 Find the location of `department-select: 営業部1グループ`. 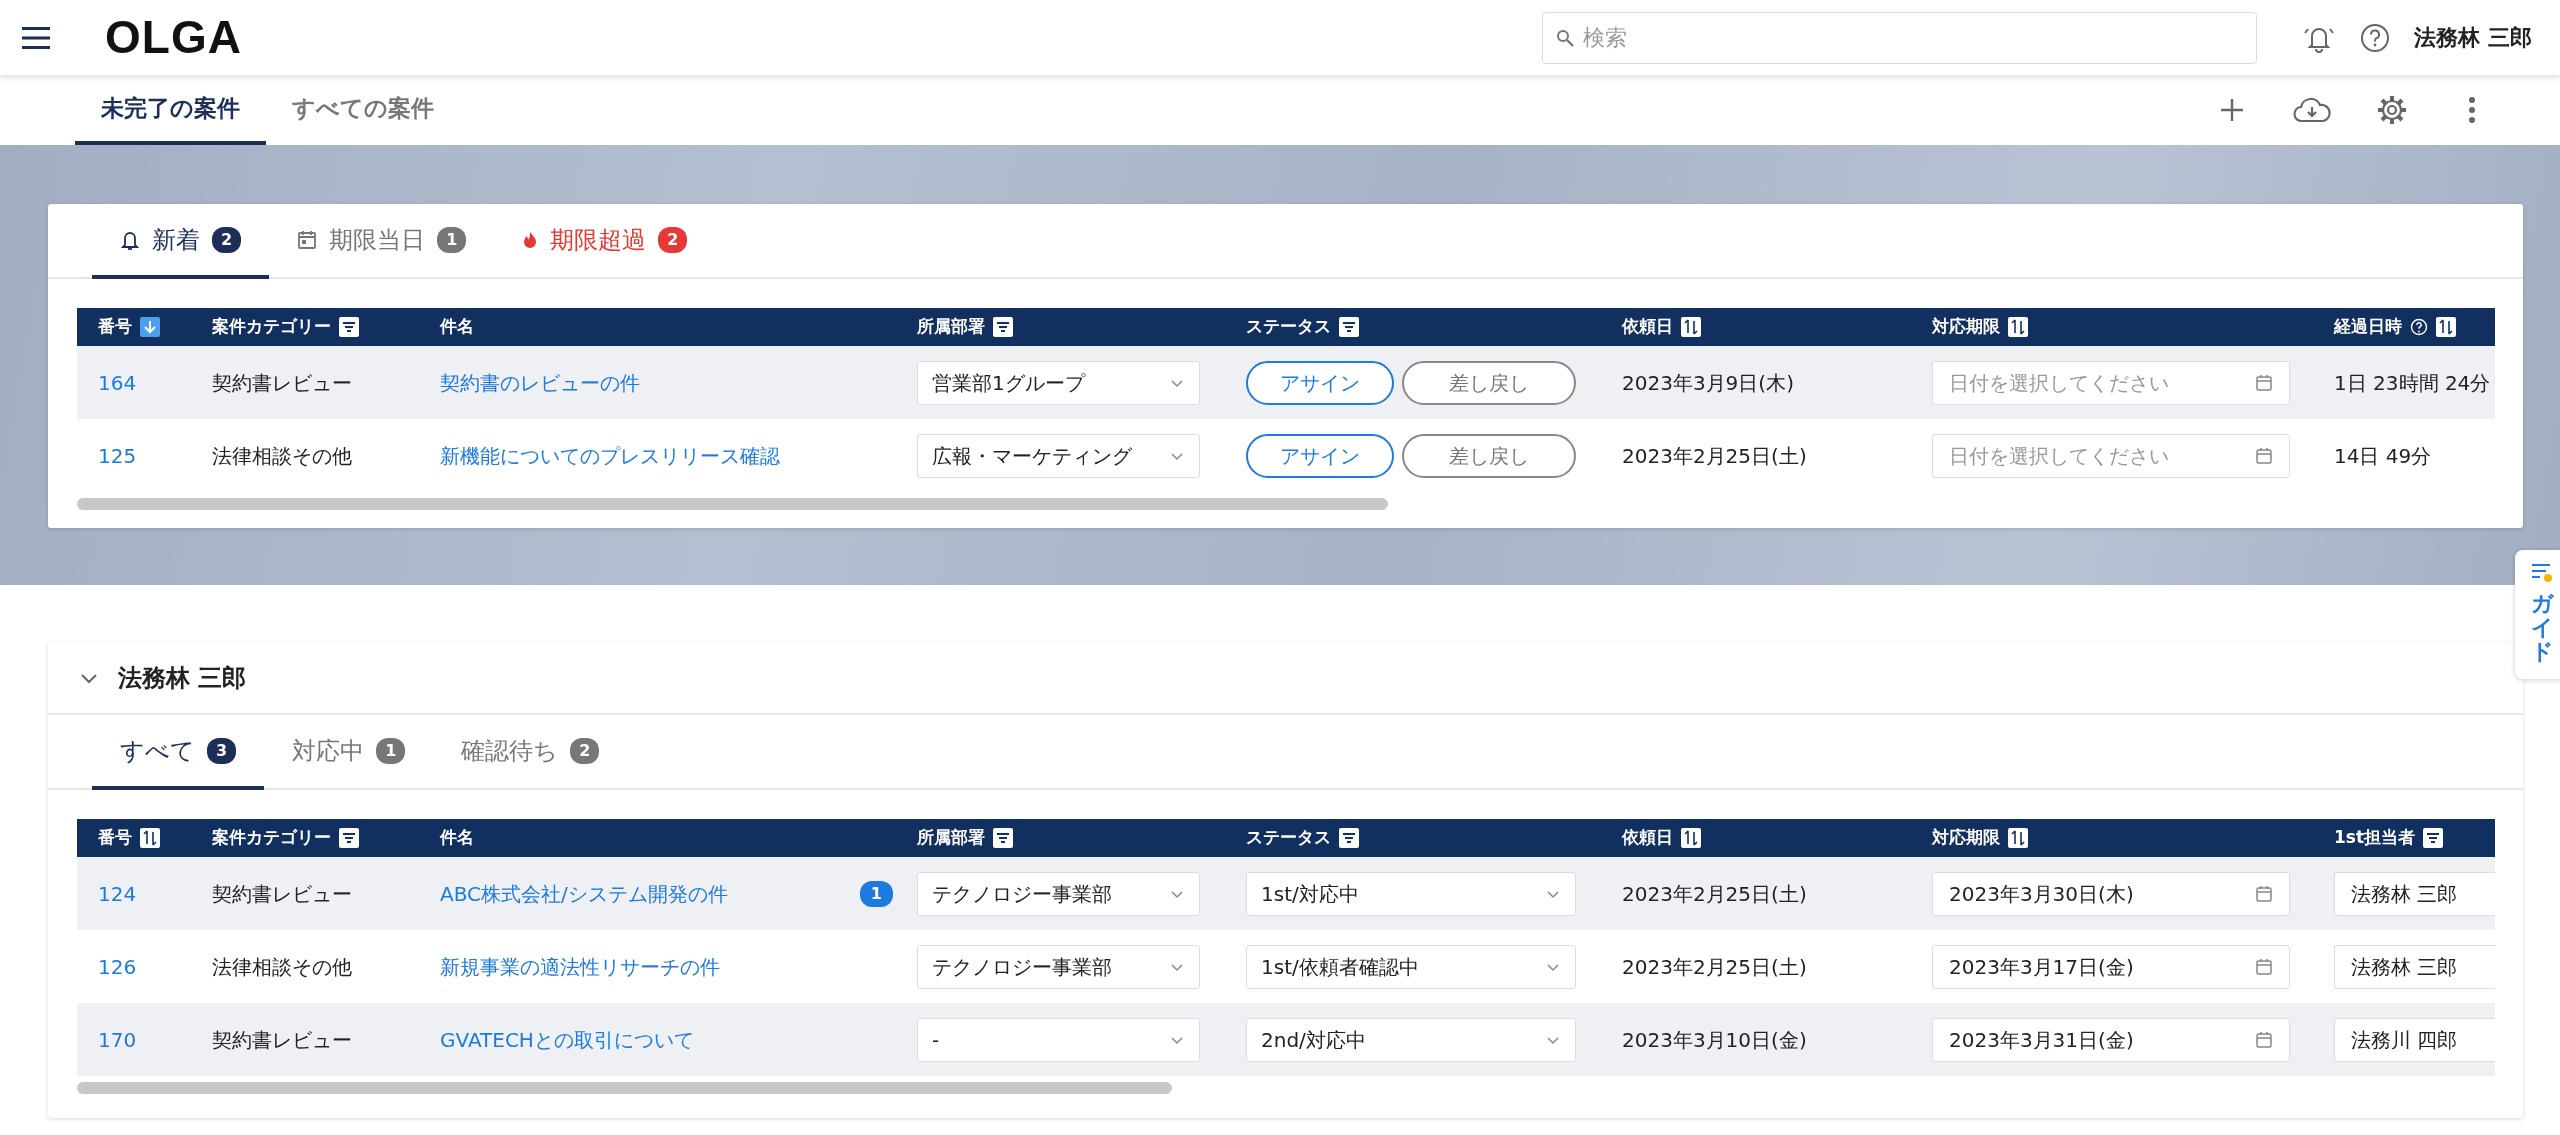

department-select: 営業部1グループ is located at coordinates (1058, 382).